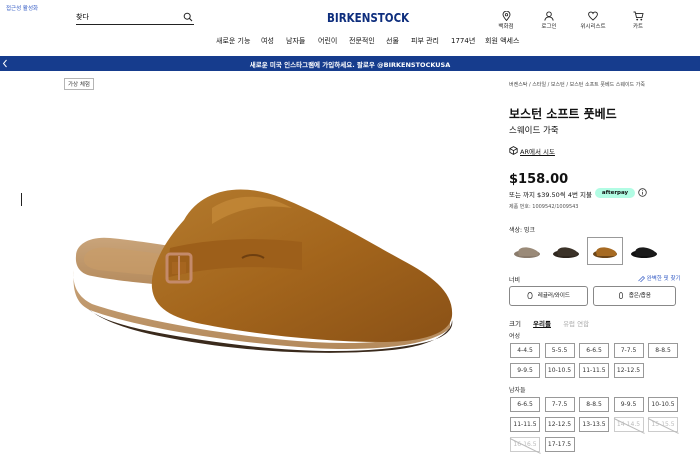 Image resolution: width=700 pixels, height=461 pixels. I want to click on nav-item-skincare: 피부 관리, so click(425, 41).